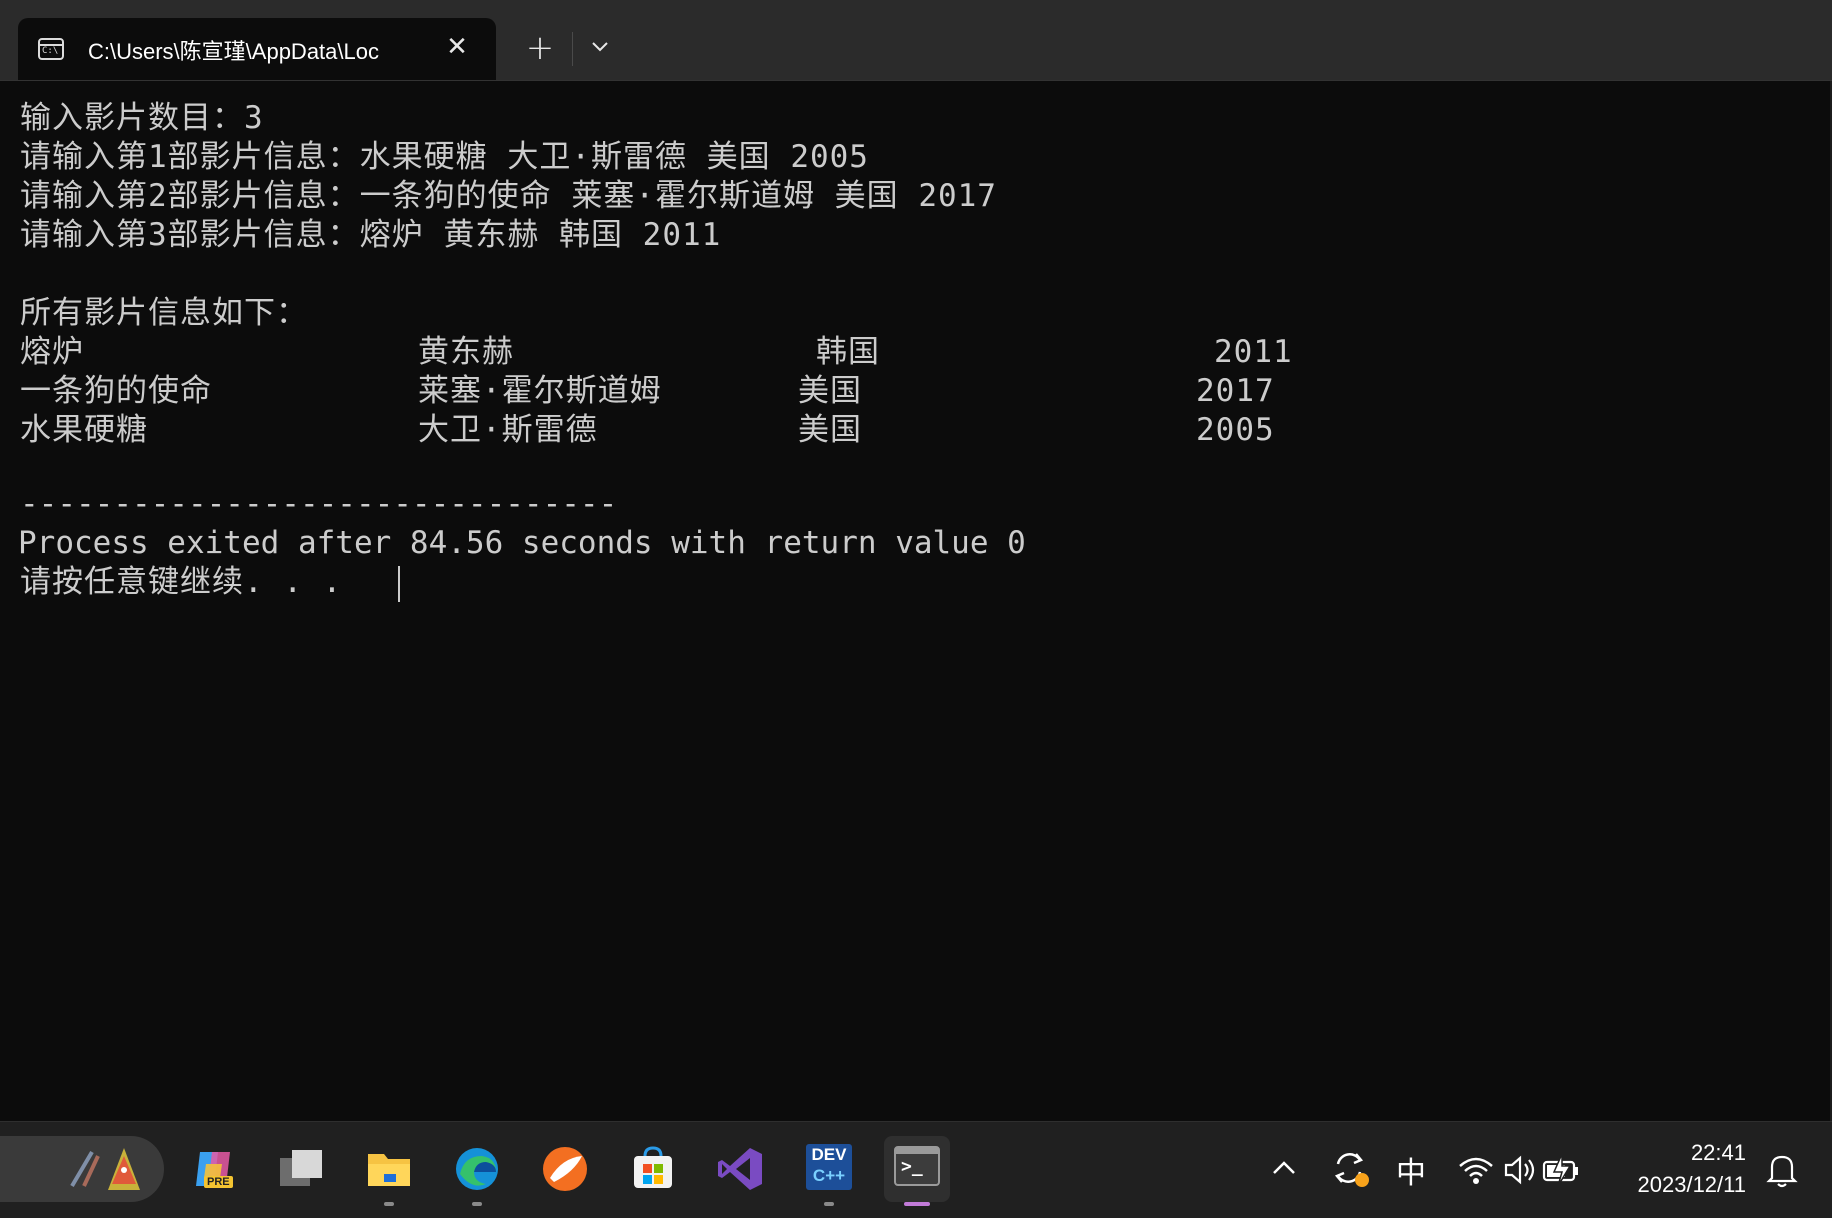  Describe the element at coordinates (1253, 352) in the screenshot. I see `movie-year: 2011` at that location.